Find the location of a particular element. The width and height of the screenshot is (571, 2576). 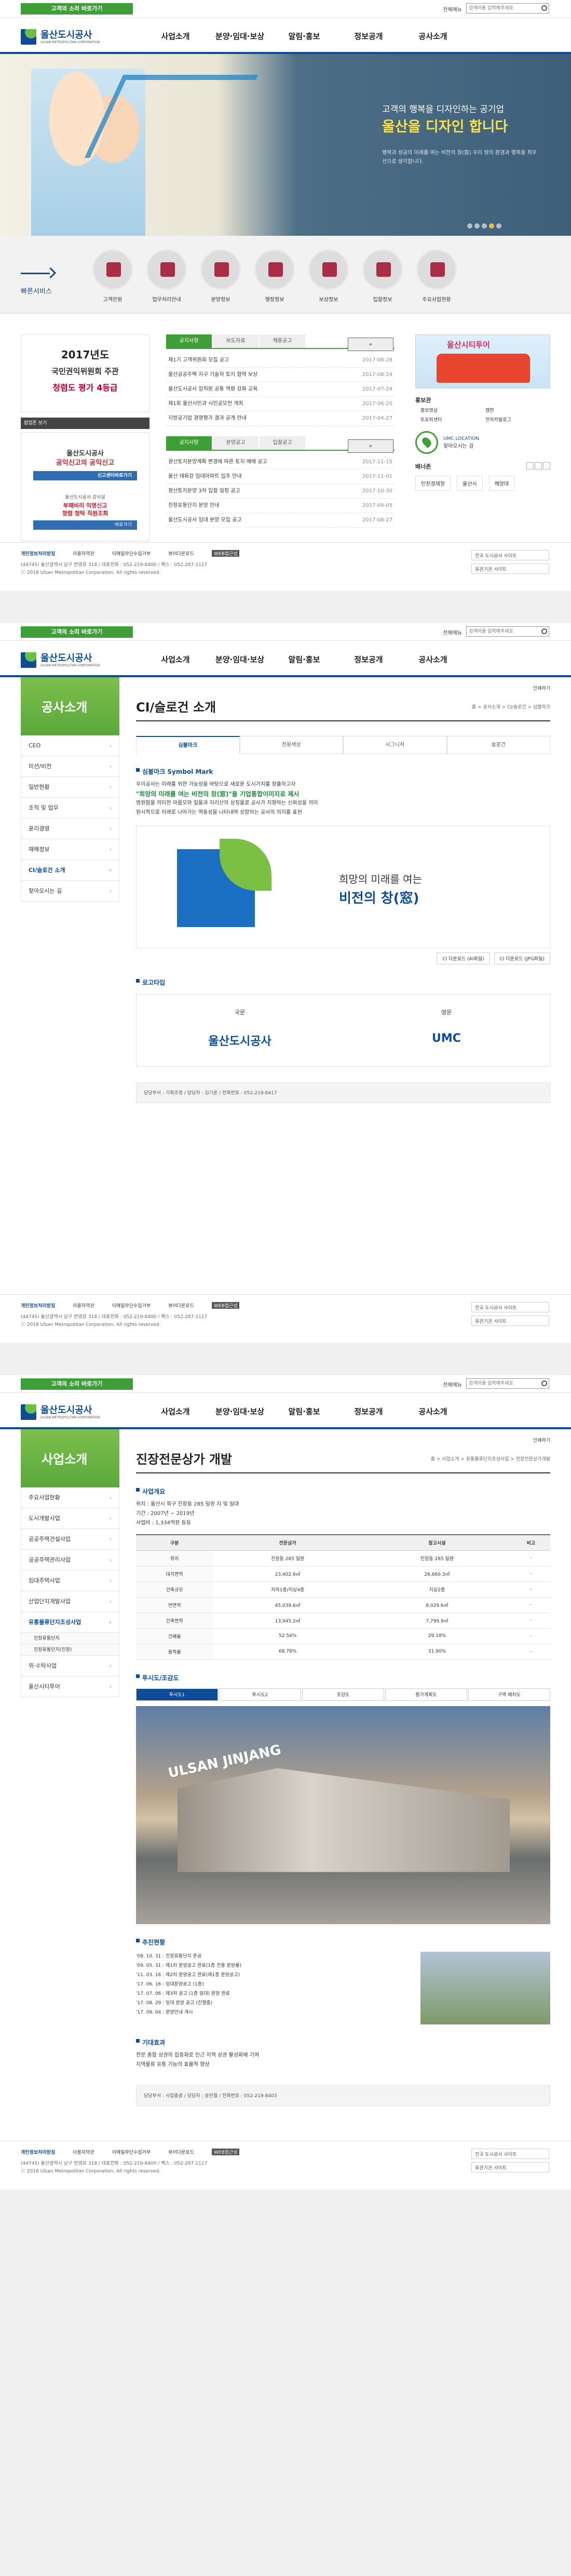

tab-perspective2: 투시도2 is located at coordinates (260, 1695).